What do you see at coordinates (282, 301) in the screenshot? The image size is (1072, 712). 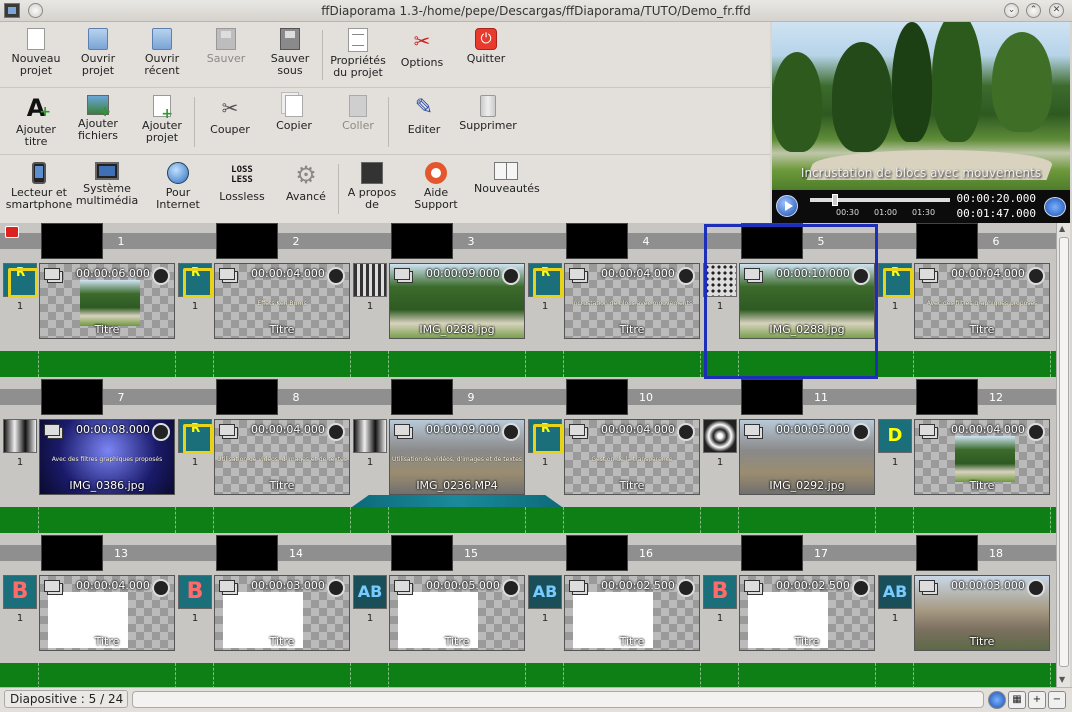 I see `slide-thumbnail: 00:00:04.000 Effets Ken Burns Titre` at bounding box center [282, 301].